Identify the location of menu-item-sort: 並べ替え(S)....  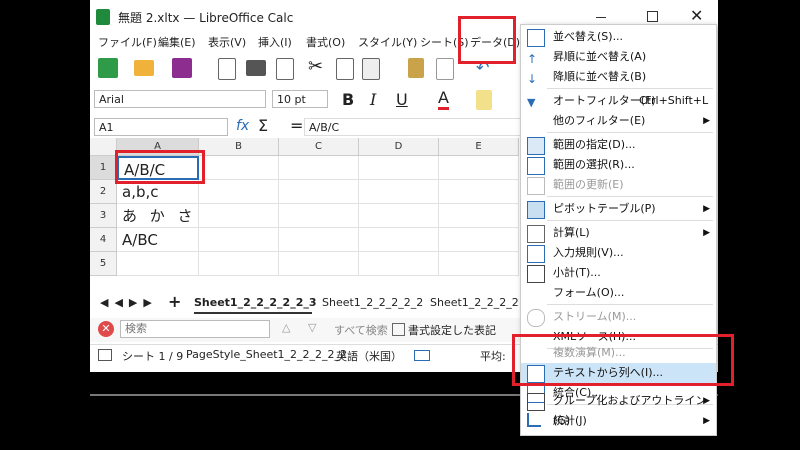
(618, 37).